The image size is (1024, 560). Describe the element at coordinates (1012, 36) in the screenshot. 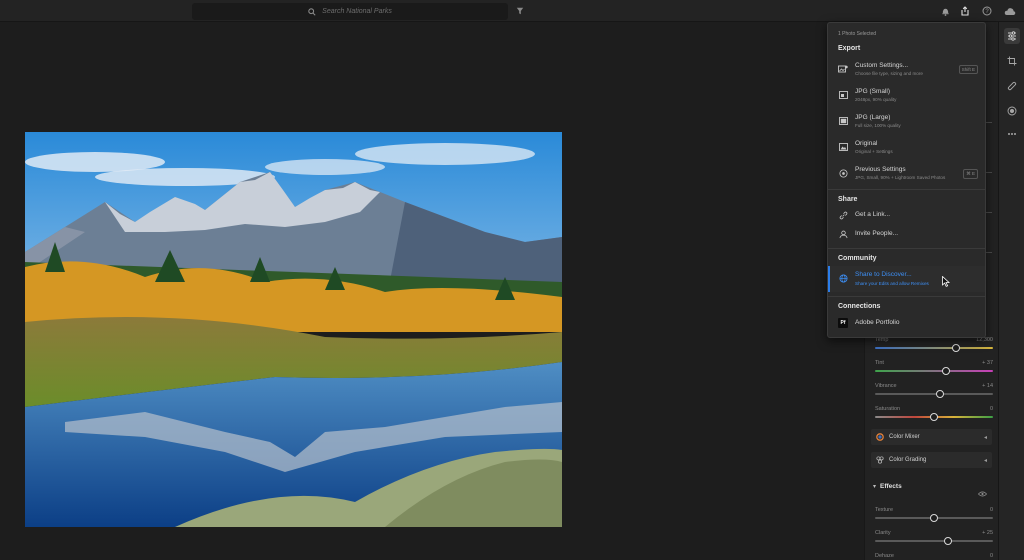

I see `edit-sliders-icon` at that location.